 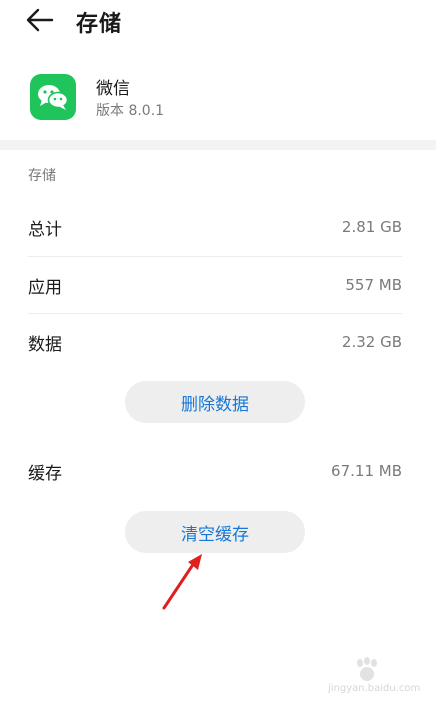 I want to click on storage-row-total: 总计 2.81 GB, so click(x=215, y=227).